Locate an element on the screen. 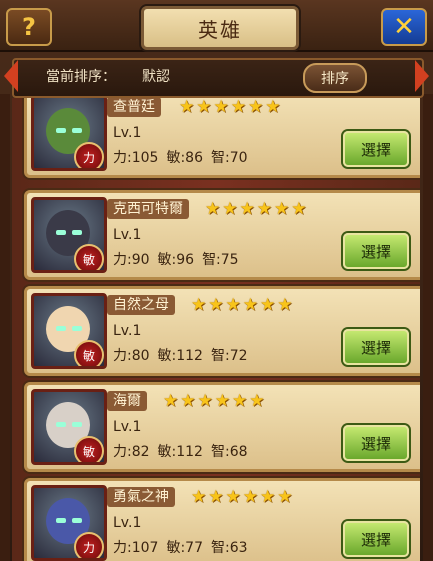 This screenshot has width=433, height=561. question-icon: ? is located at coordinates (29, 27).